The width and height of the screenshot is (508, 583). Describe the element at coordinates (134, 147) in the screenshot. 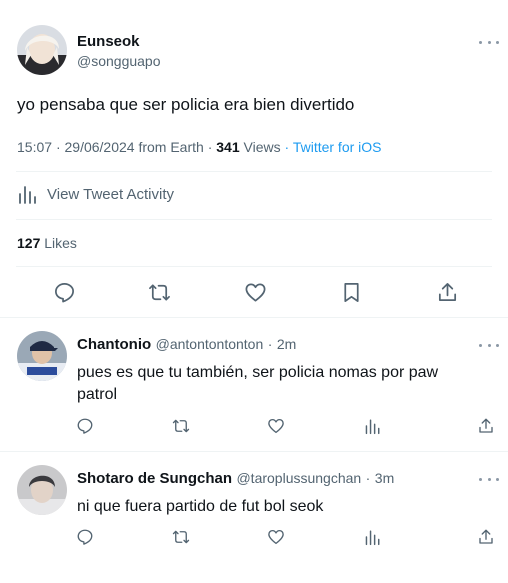

I see `tweet-date: 29/06/2024 from Earth` at that location.